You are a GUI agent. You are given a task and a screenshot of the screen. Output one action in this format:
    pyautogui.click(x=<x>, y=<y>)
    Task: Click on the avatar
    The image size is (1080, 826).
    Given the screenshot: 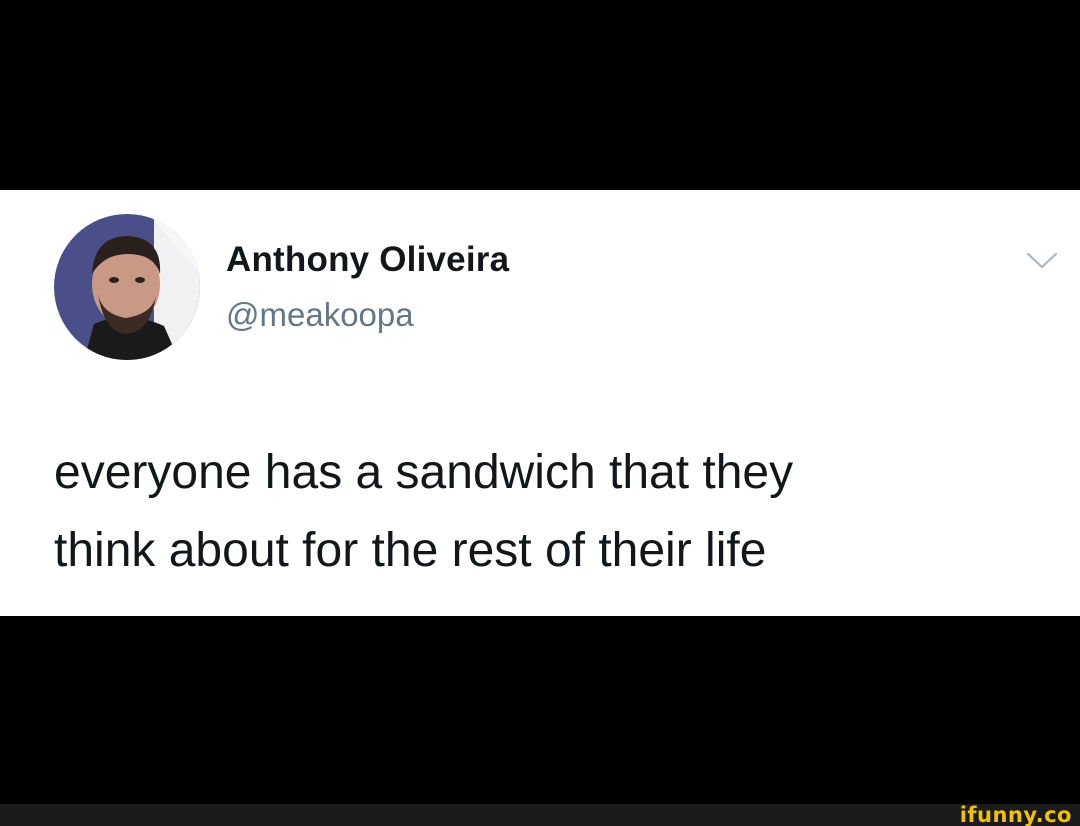 What is the action you would take?
    pyautogui.click(x=127, y=287)
    